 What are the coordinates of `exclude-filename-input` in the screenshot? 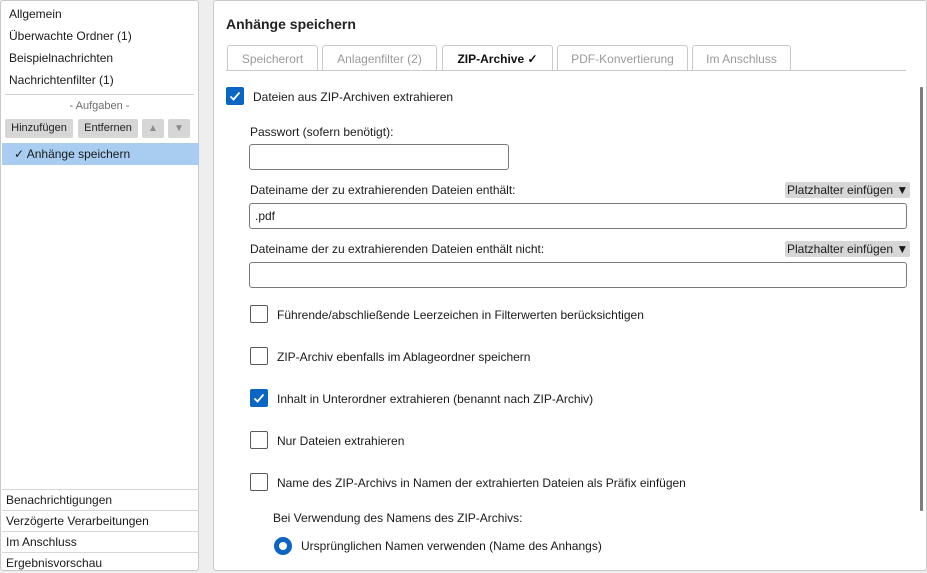 It's located at (578, 275).